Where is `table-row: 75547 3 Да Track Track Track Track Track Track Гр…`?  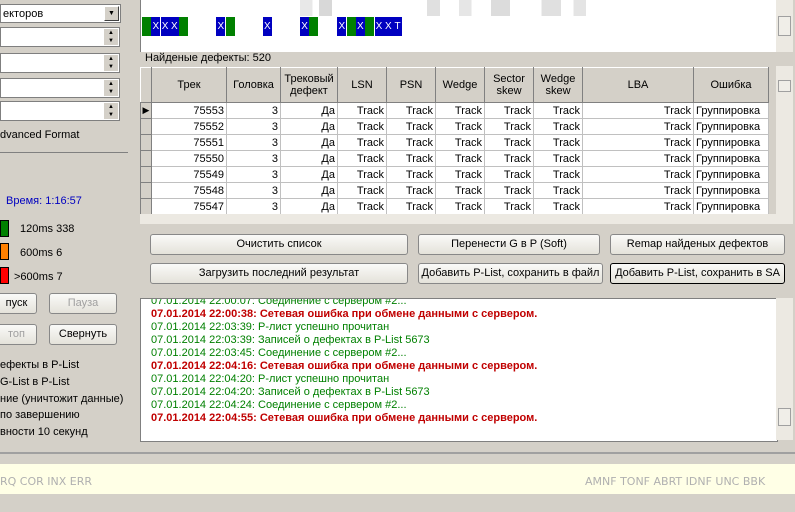
table-row: 75547 3 Да Track Track Track Track Track Track Гр… is located at coordinates (454, 206).